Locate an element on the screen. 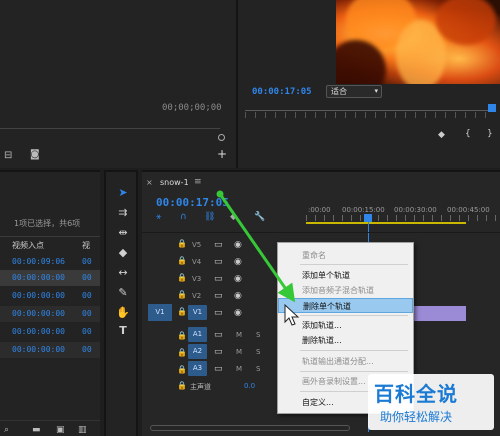 This screenshot has height=436, width=500. video-clip is located at coordinates (440, 313).